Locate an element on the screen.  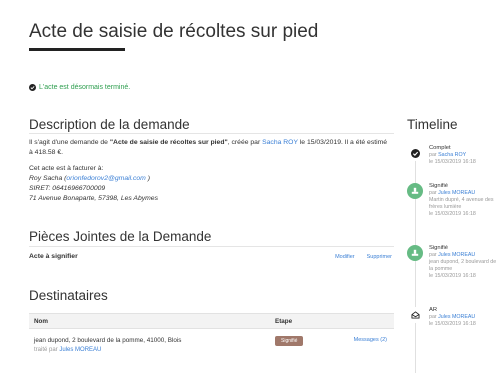
timeline-extra: jean dupond, 2 boulevard de la pomme is located at coordinates (463, 265).